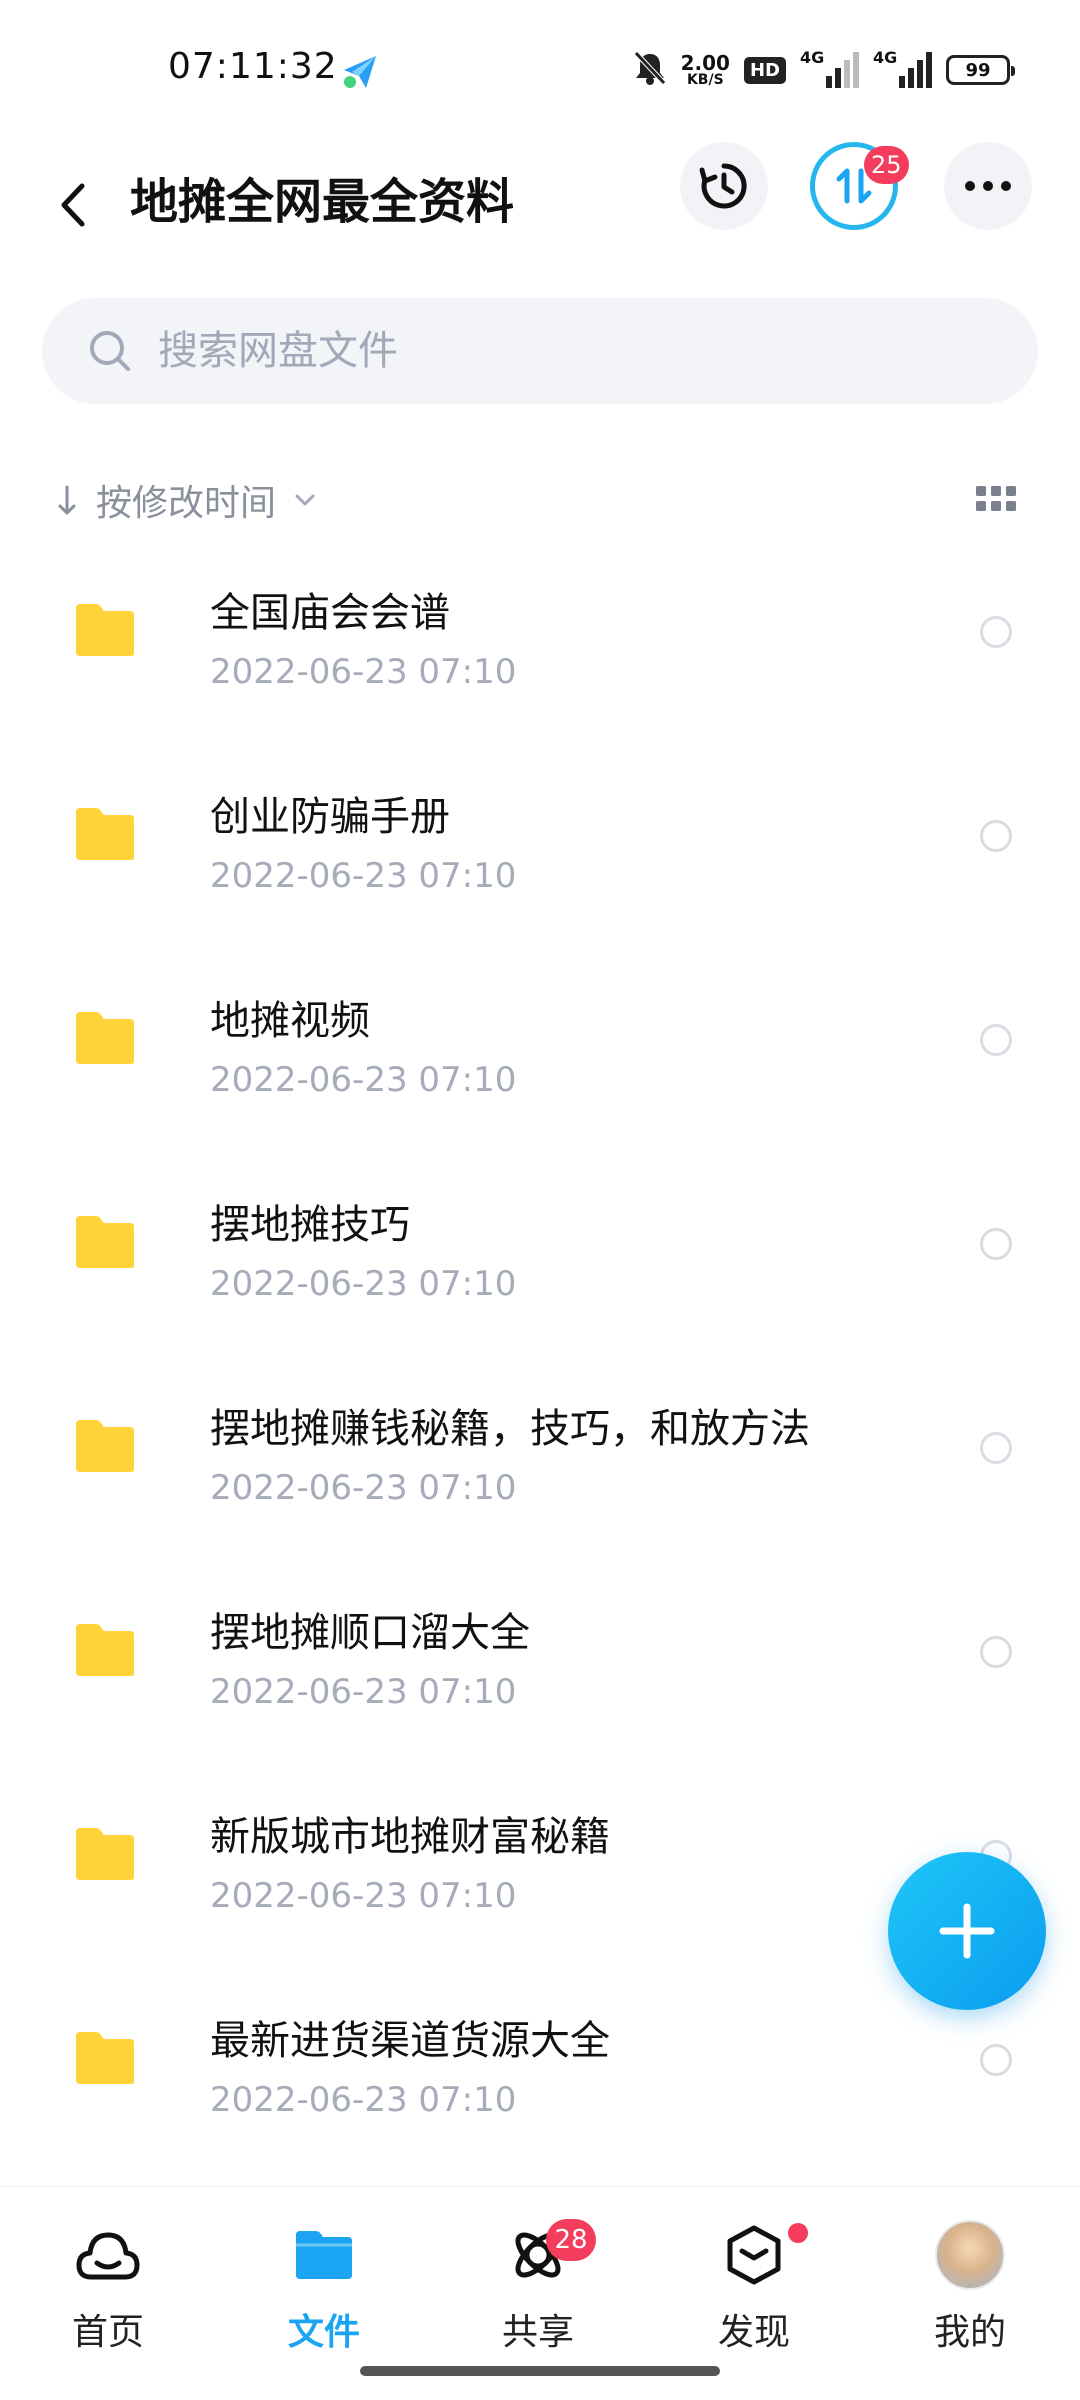 This screenshot has width=1080, height=2400. I want to click on search-icon, so click(110, 351).